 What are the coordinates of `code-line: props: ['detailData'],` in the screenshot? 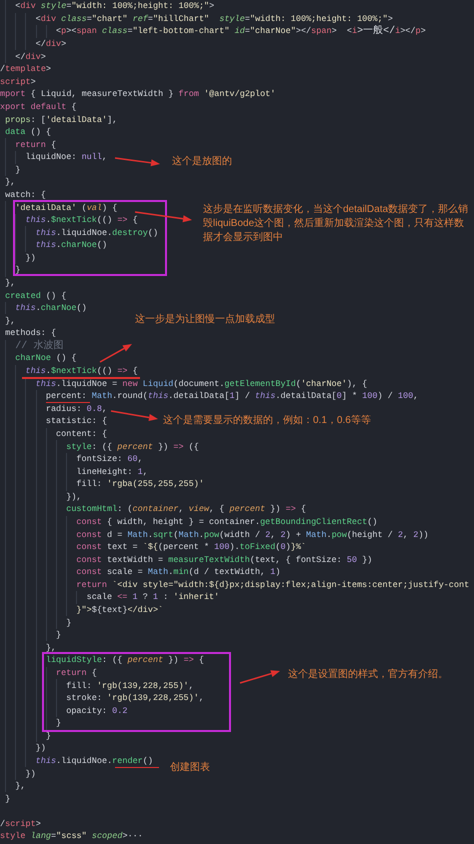 It's located at (61, 119).